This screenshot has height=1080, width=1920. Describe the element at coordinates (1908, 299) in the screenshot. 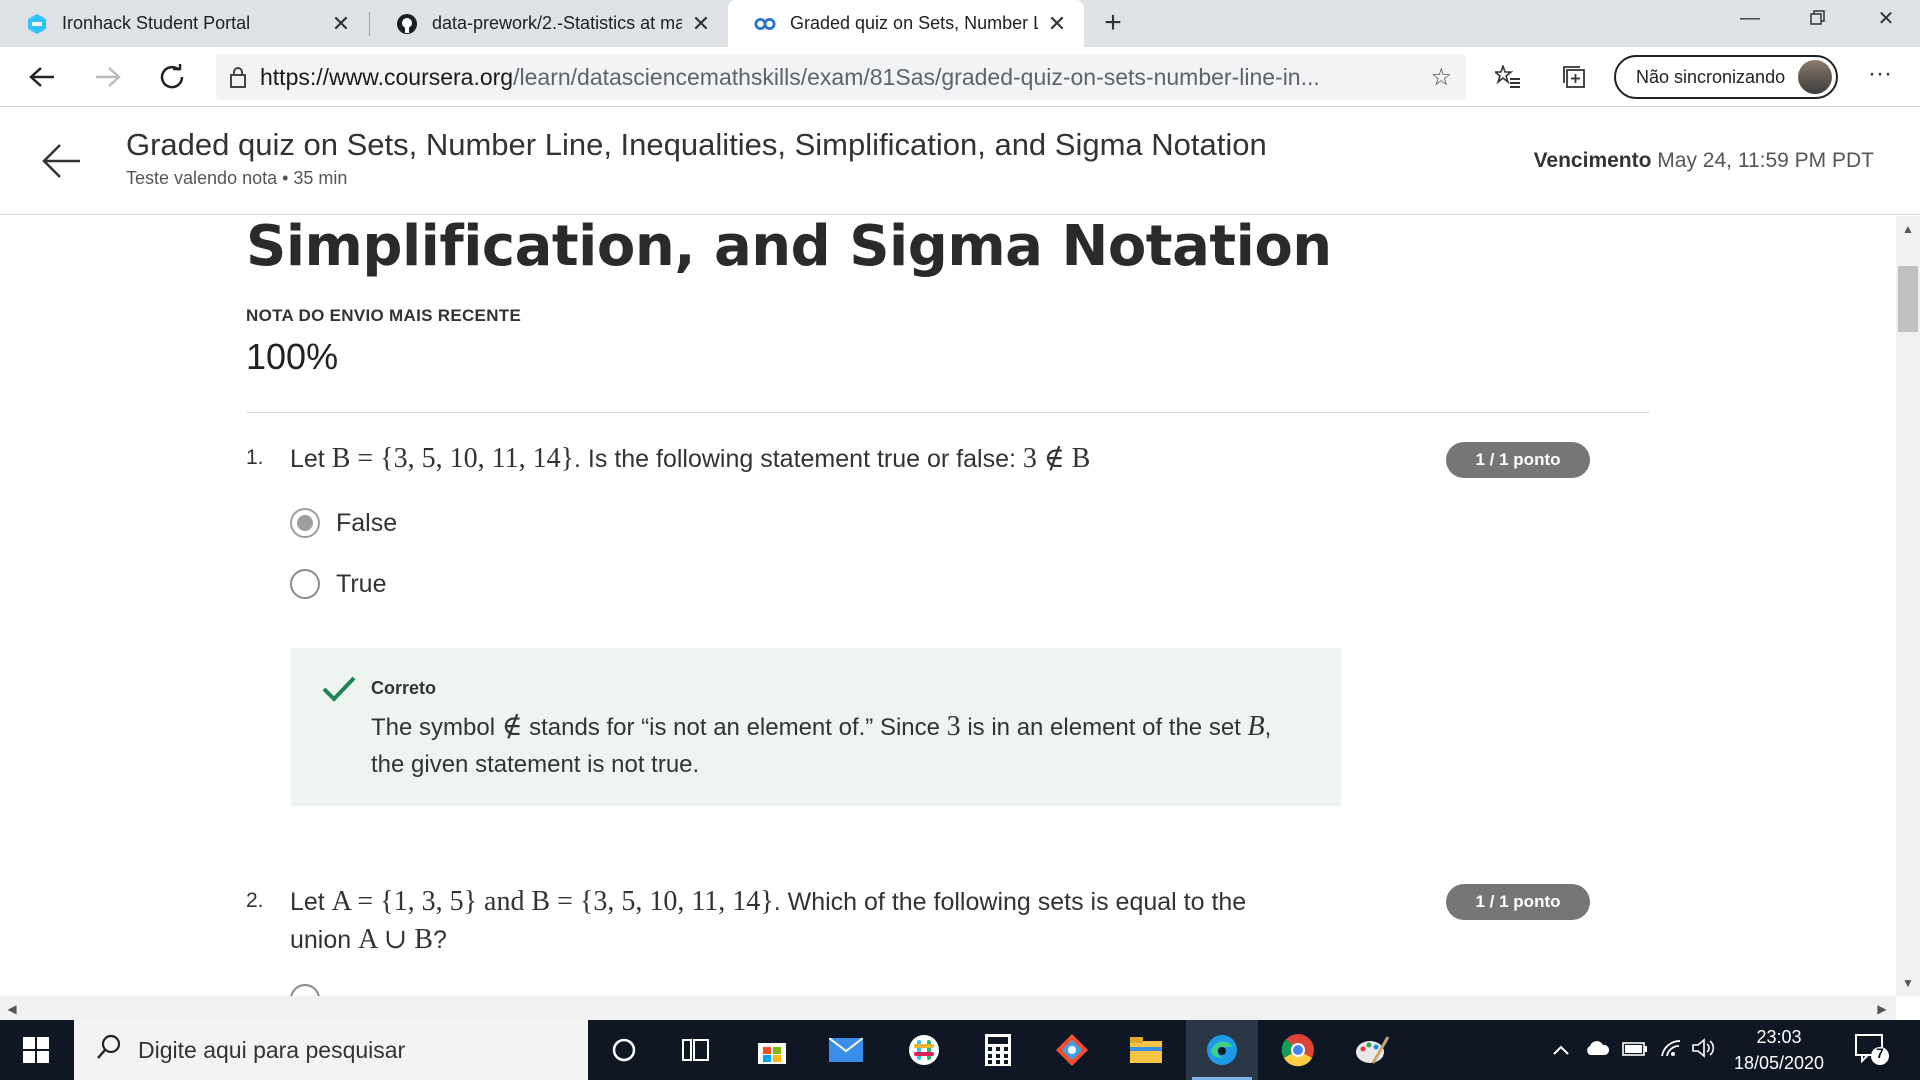

I see `scrollbar-thumb` at that location.